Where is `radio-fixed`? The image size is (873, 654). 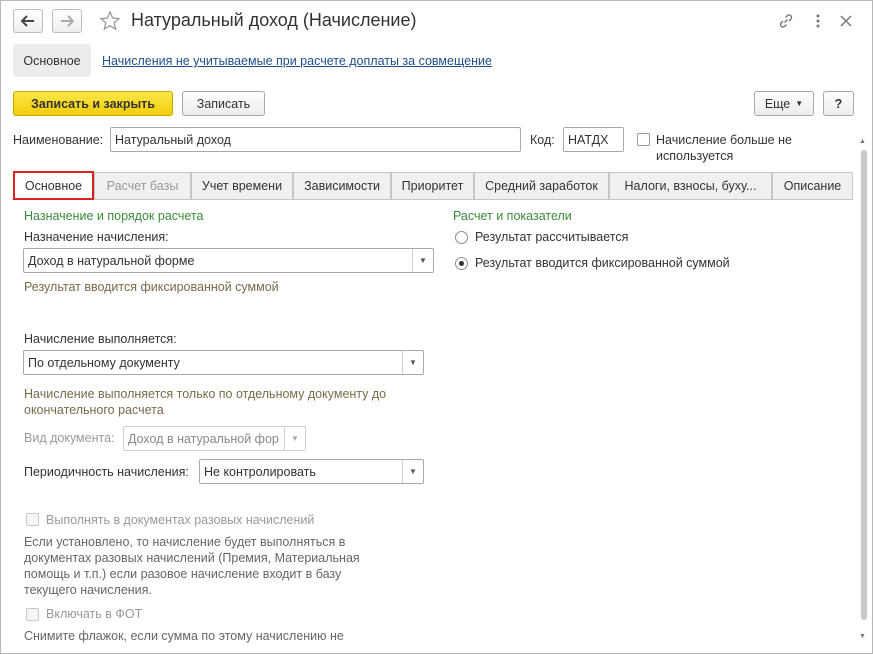
radio-fixed is located at coordinates (461, 263).